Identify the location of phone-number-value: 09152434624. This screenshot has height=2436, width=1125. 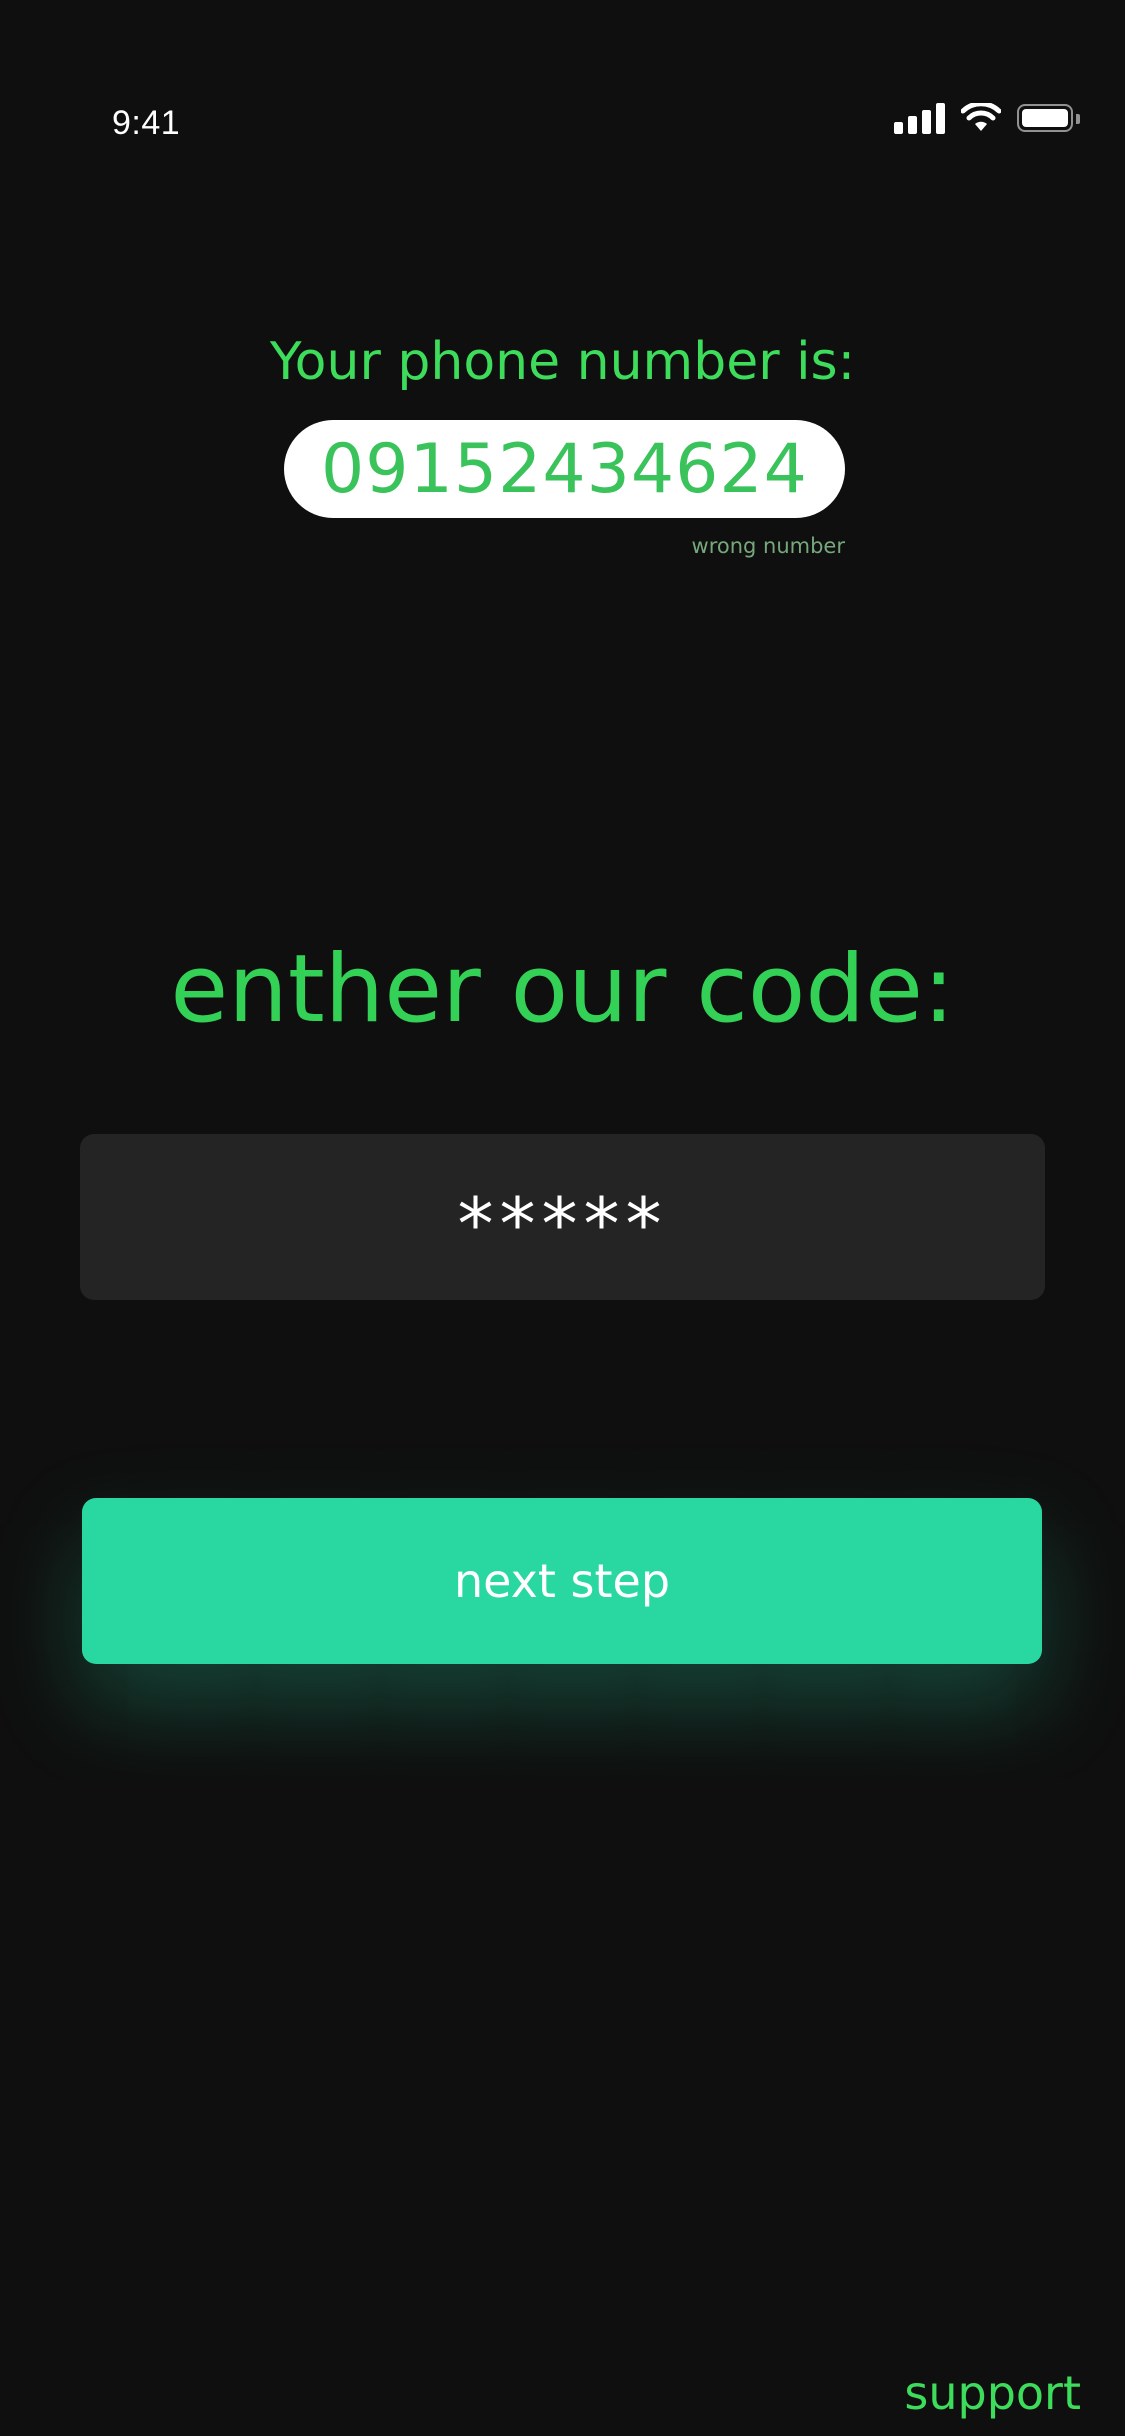
(564, 469).